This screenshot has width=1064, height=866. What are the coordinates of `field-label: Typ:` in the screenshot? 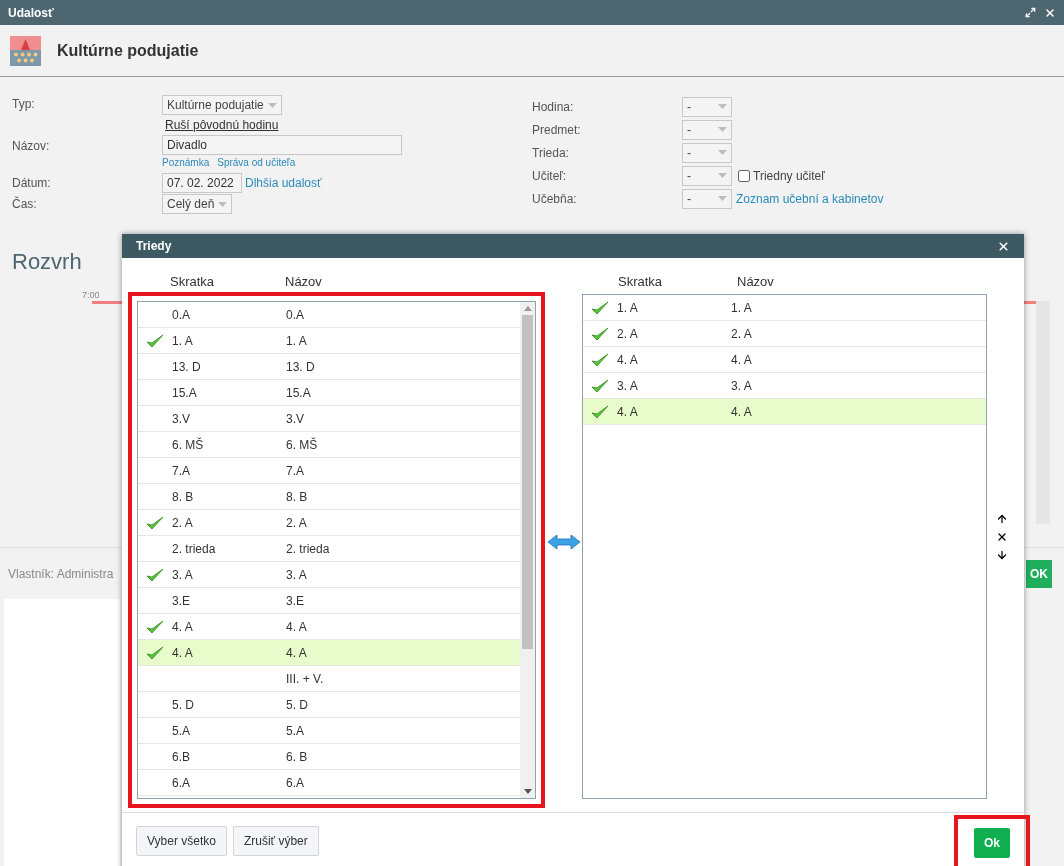 It's located at (24, 104).